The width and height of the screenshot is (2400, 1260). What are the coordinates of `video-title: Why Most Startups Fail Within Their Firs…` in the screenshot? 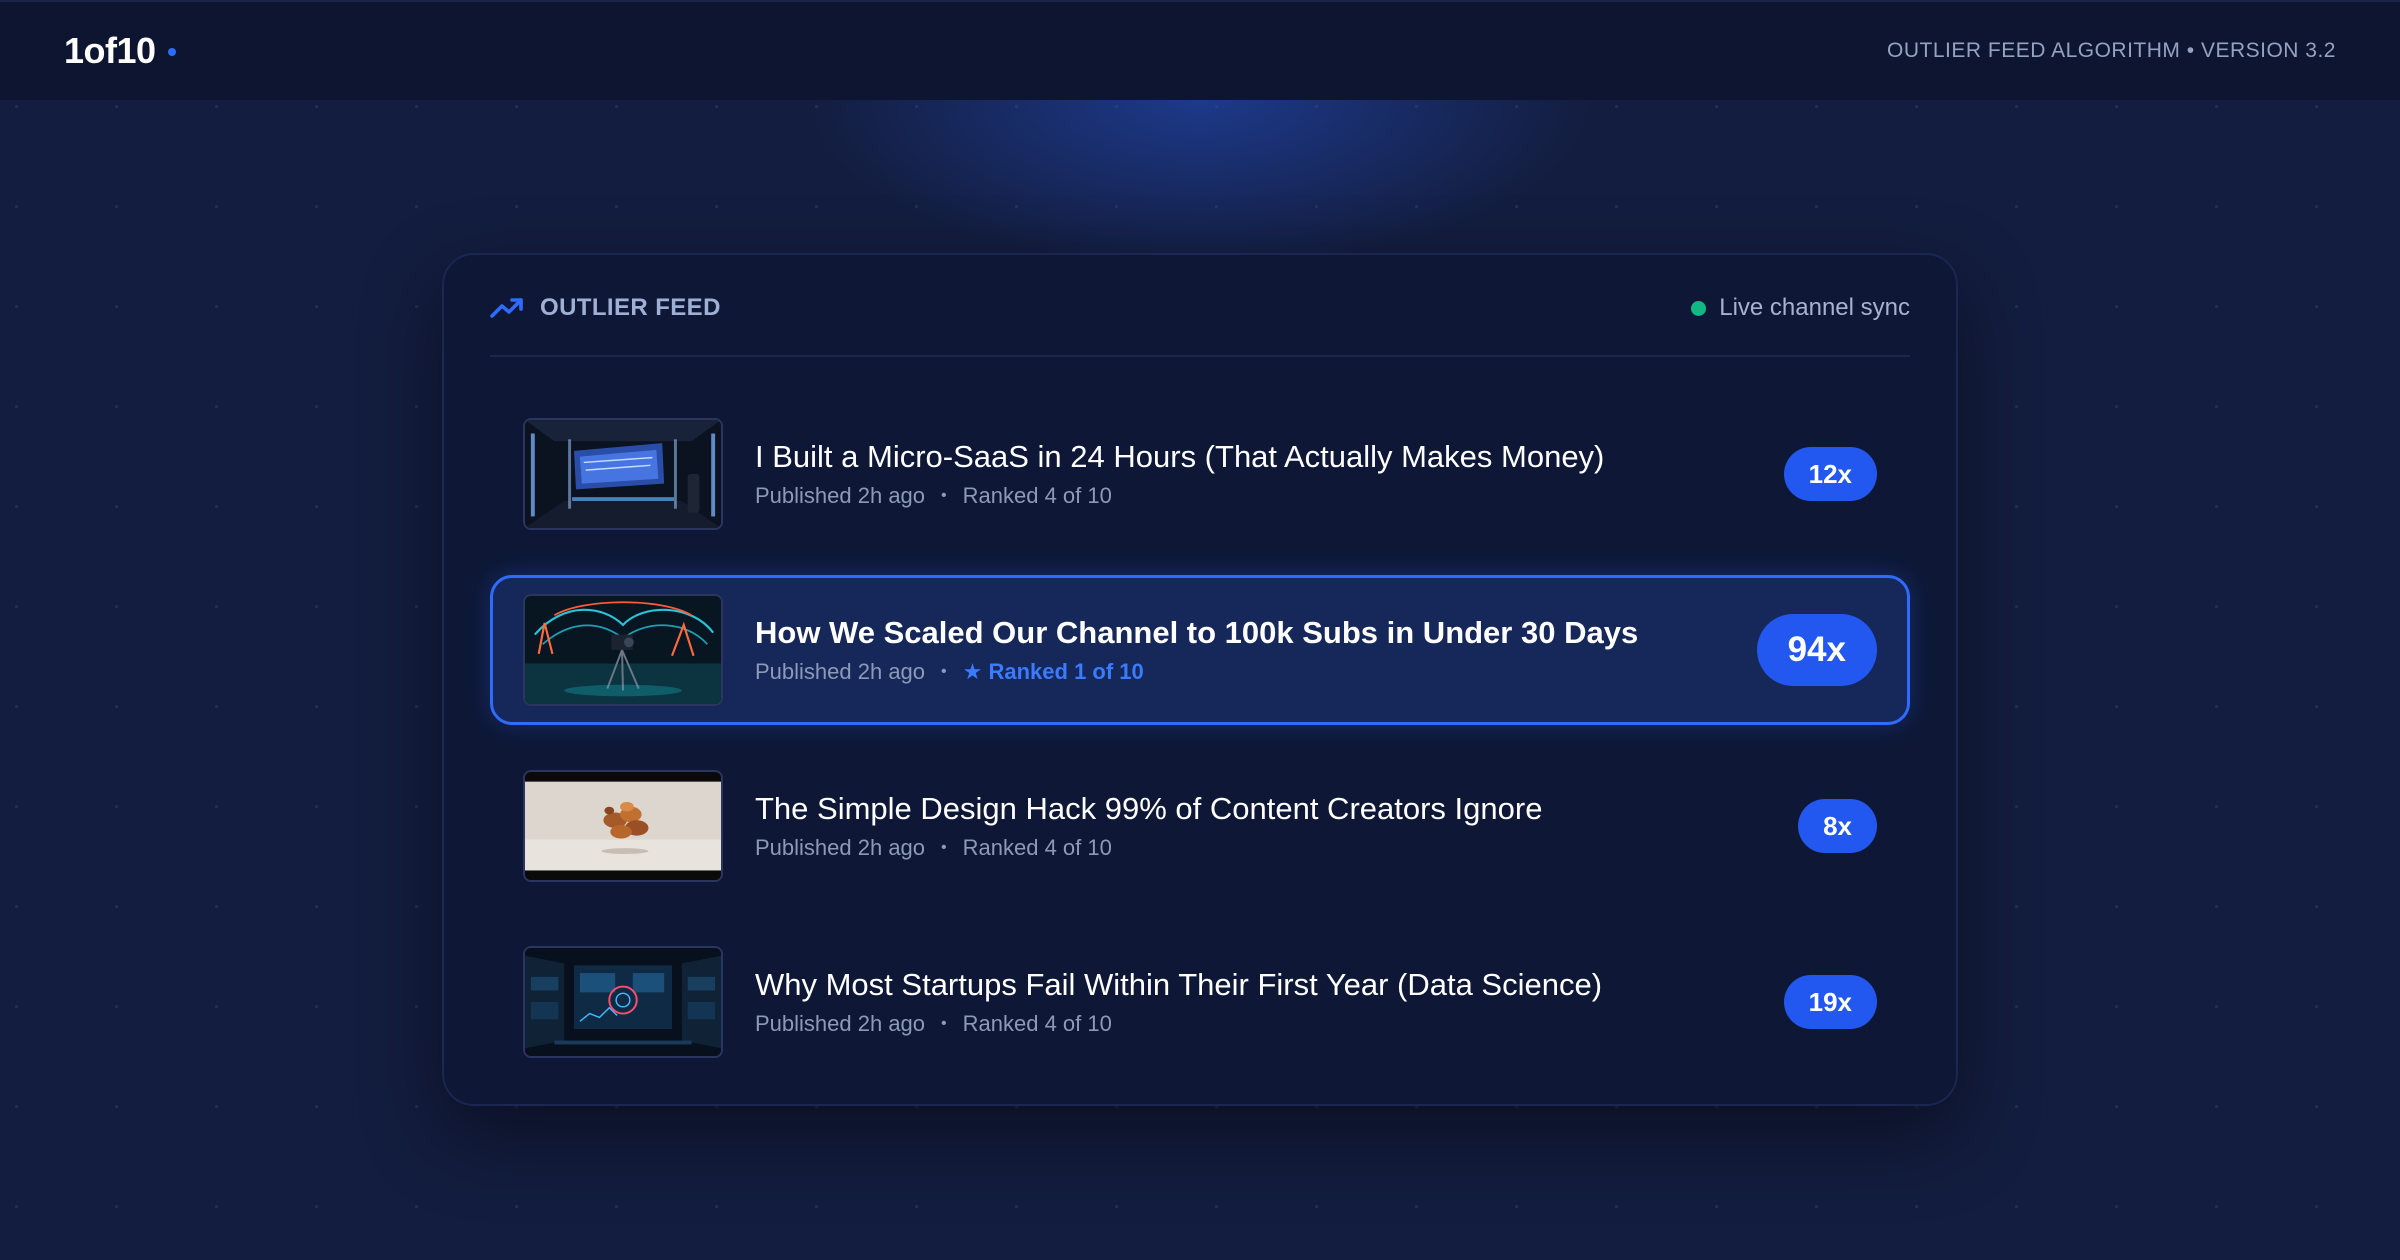 It's located at (1269, 985).